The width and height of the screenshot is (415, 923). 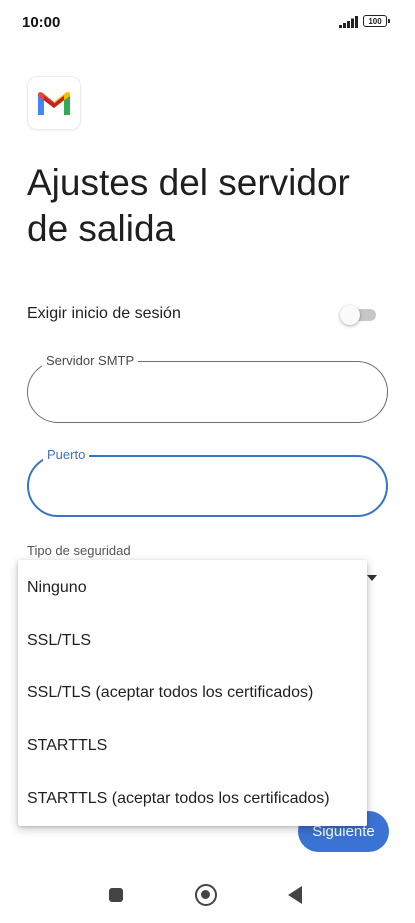 I want to click on smtp-server-label: Servidor SMTP, so click(x=90, y=361).